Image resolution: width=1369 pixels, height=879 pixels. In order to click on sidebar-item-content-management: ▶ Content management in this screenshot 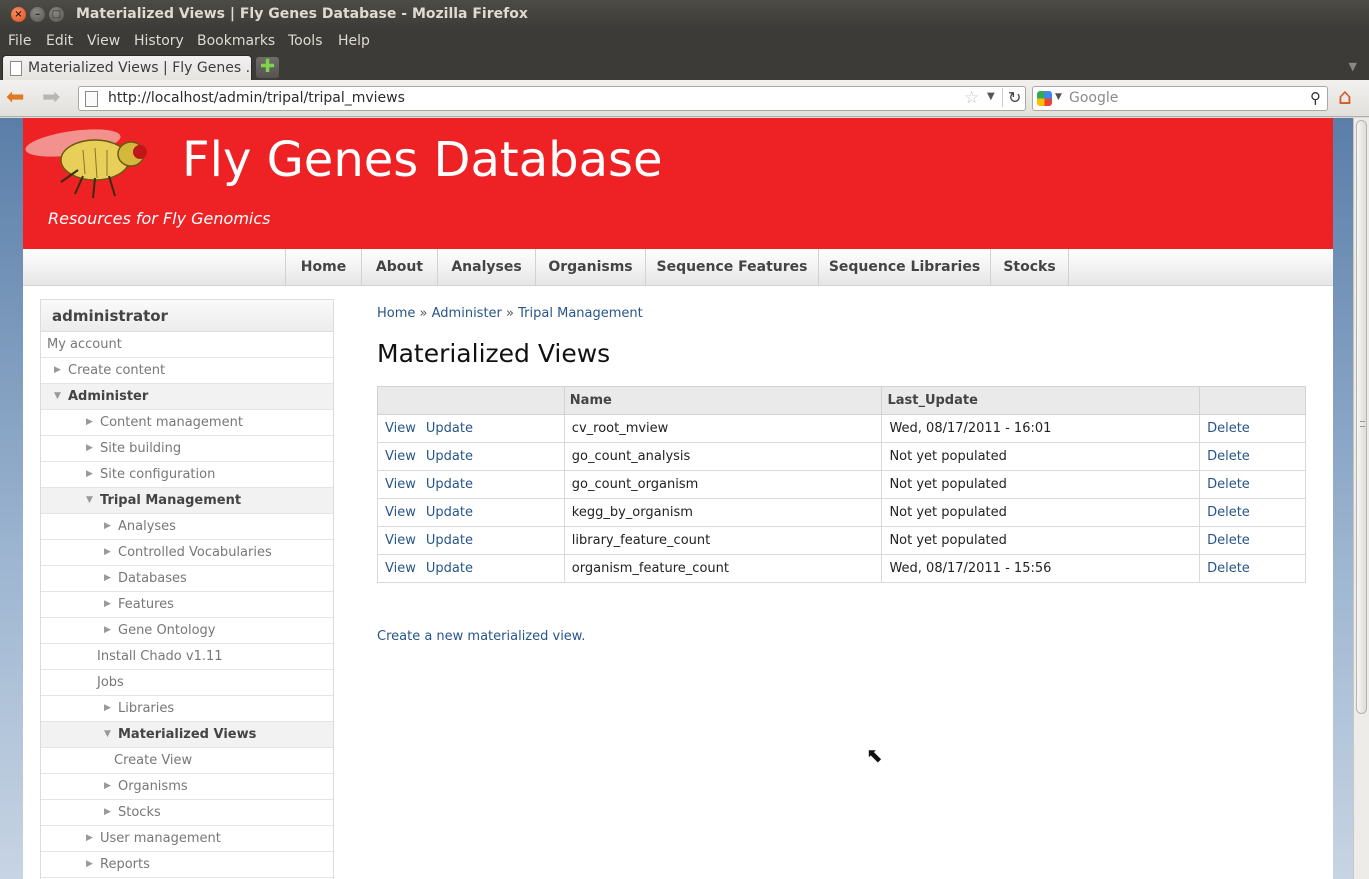, I will do `click(187, 423)`.